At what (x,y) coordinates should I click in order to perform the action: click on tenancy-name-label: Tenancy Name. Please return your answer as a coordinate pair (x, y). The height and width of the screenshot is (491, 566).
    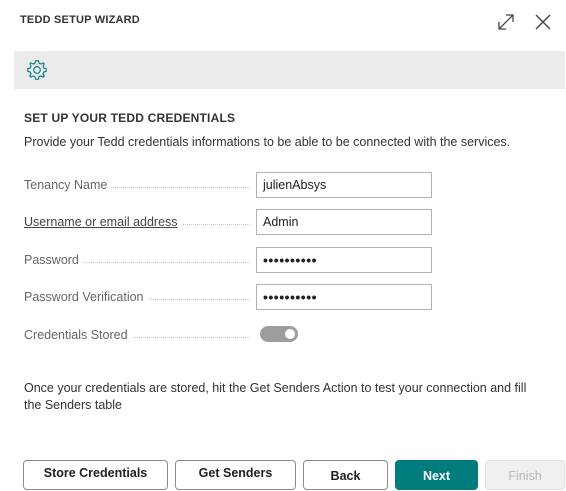
    Looking at the image, I should click on (68, 185).